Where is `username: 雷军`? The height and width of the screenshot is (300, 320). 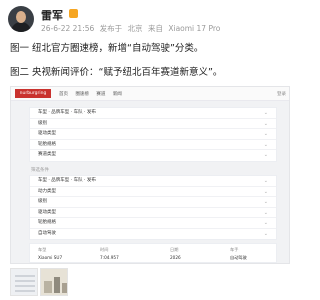
username: 雷军 is located at coordinates (52, 15).